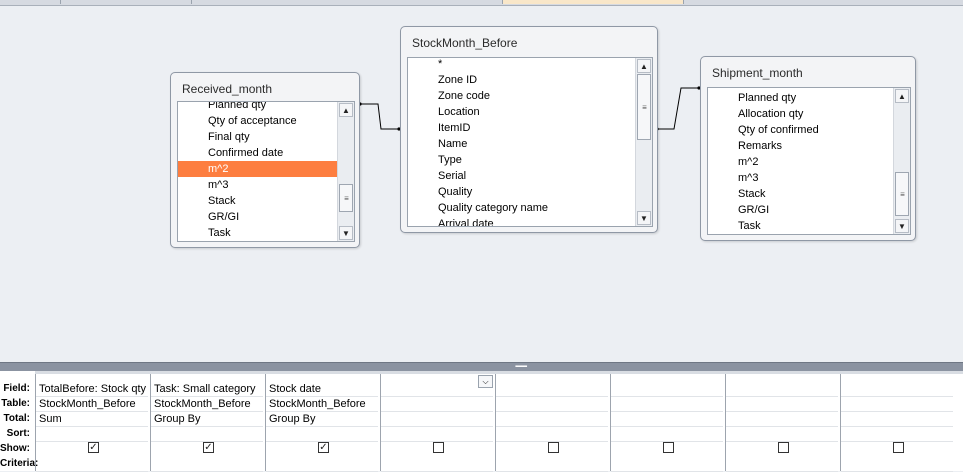 The height and width of the screenshot is (472, 963). What do you see at coordinates (379, 116) in the screenshot?
I see `join-line-received` at bounding box center [379, 116].